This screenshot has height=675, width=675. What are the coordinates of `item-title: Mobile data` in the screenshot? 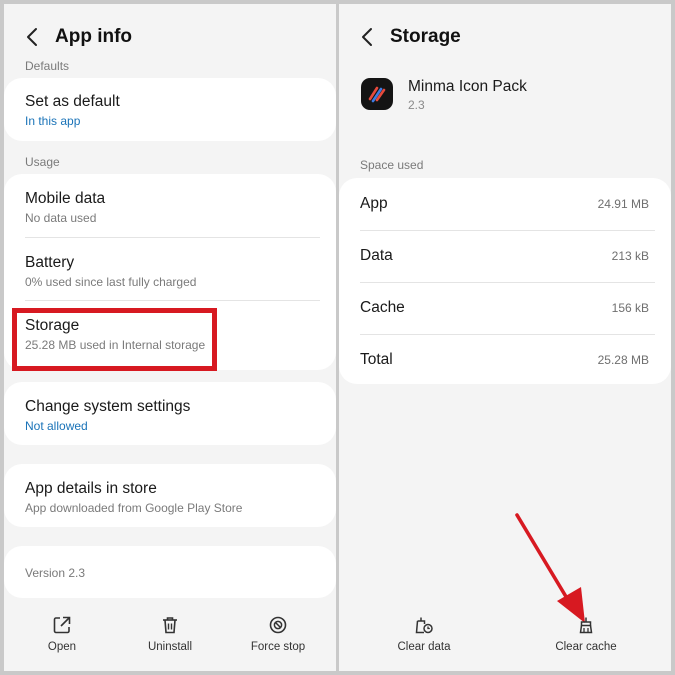 It's located at (65, 198).